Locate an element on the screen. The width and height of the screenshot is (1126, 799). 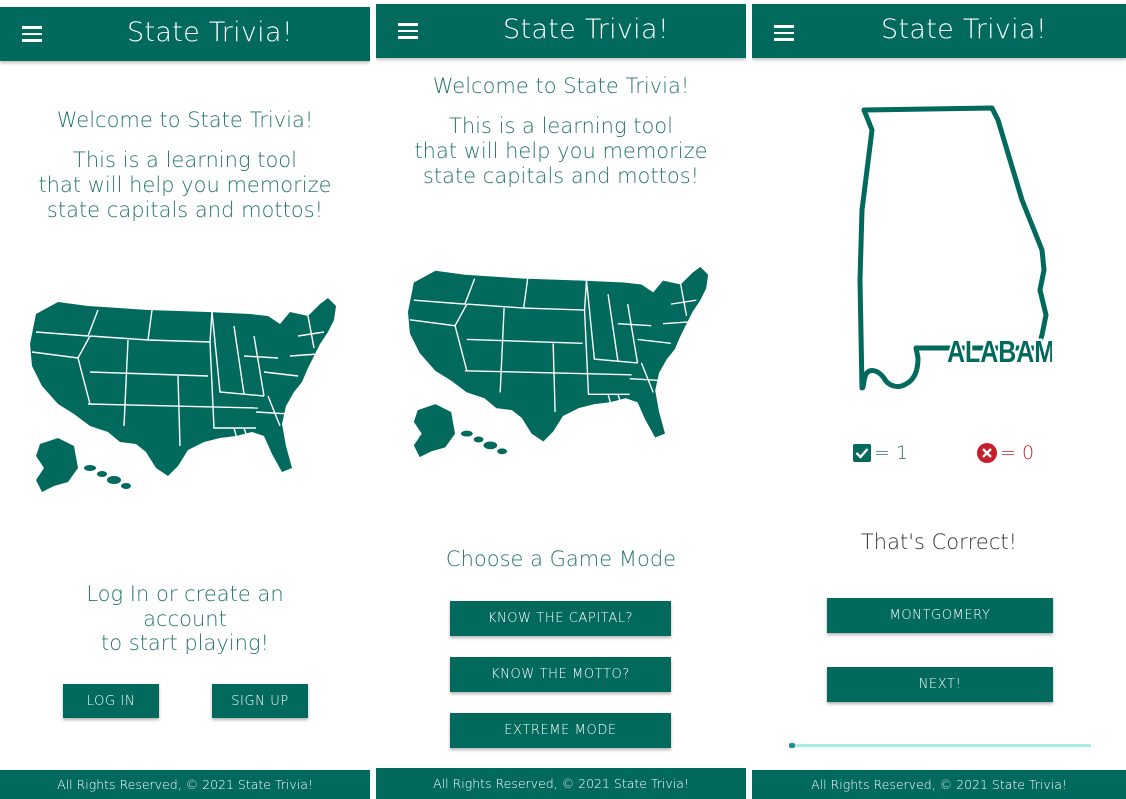
progress-bar is located at coordinates (940, 745).